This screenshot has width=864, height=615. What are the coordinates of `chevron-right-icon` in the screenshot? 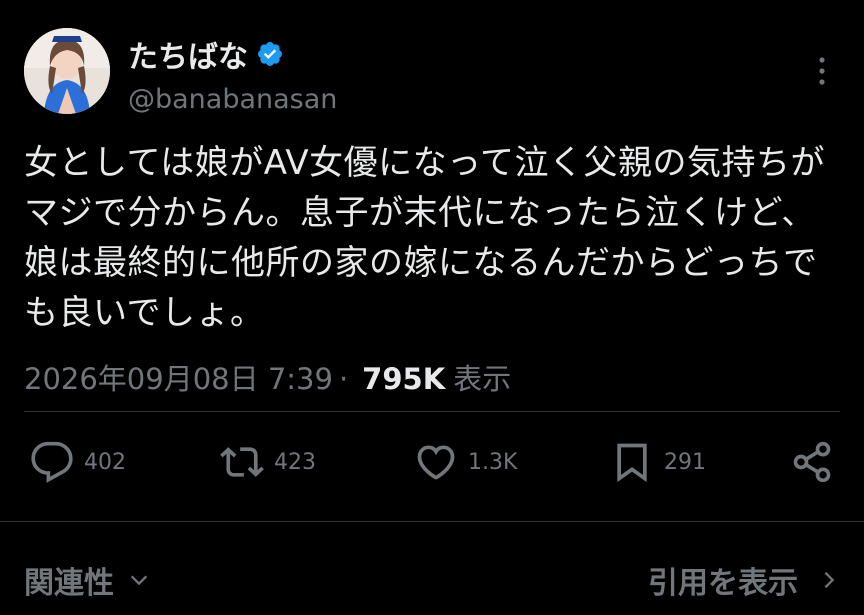 It's located at (829, 580).